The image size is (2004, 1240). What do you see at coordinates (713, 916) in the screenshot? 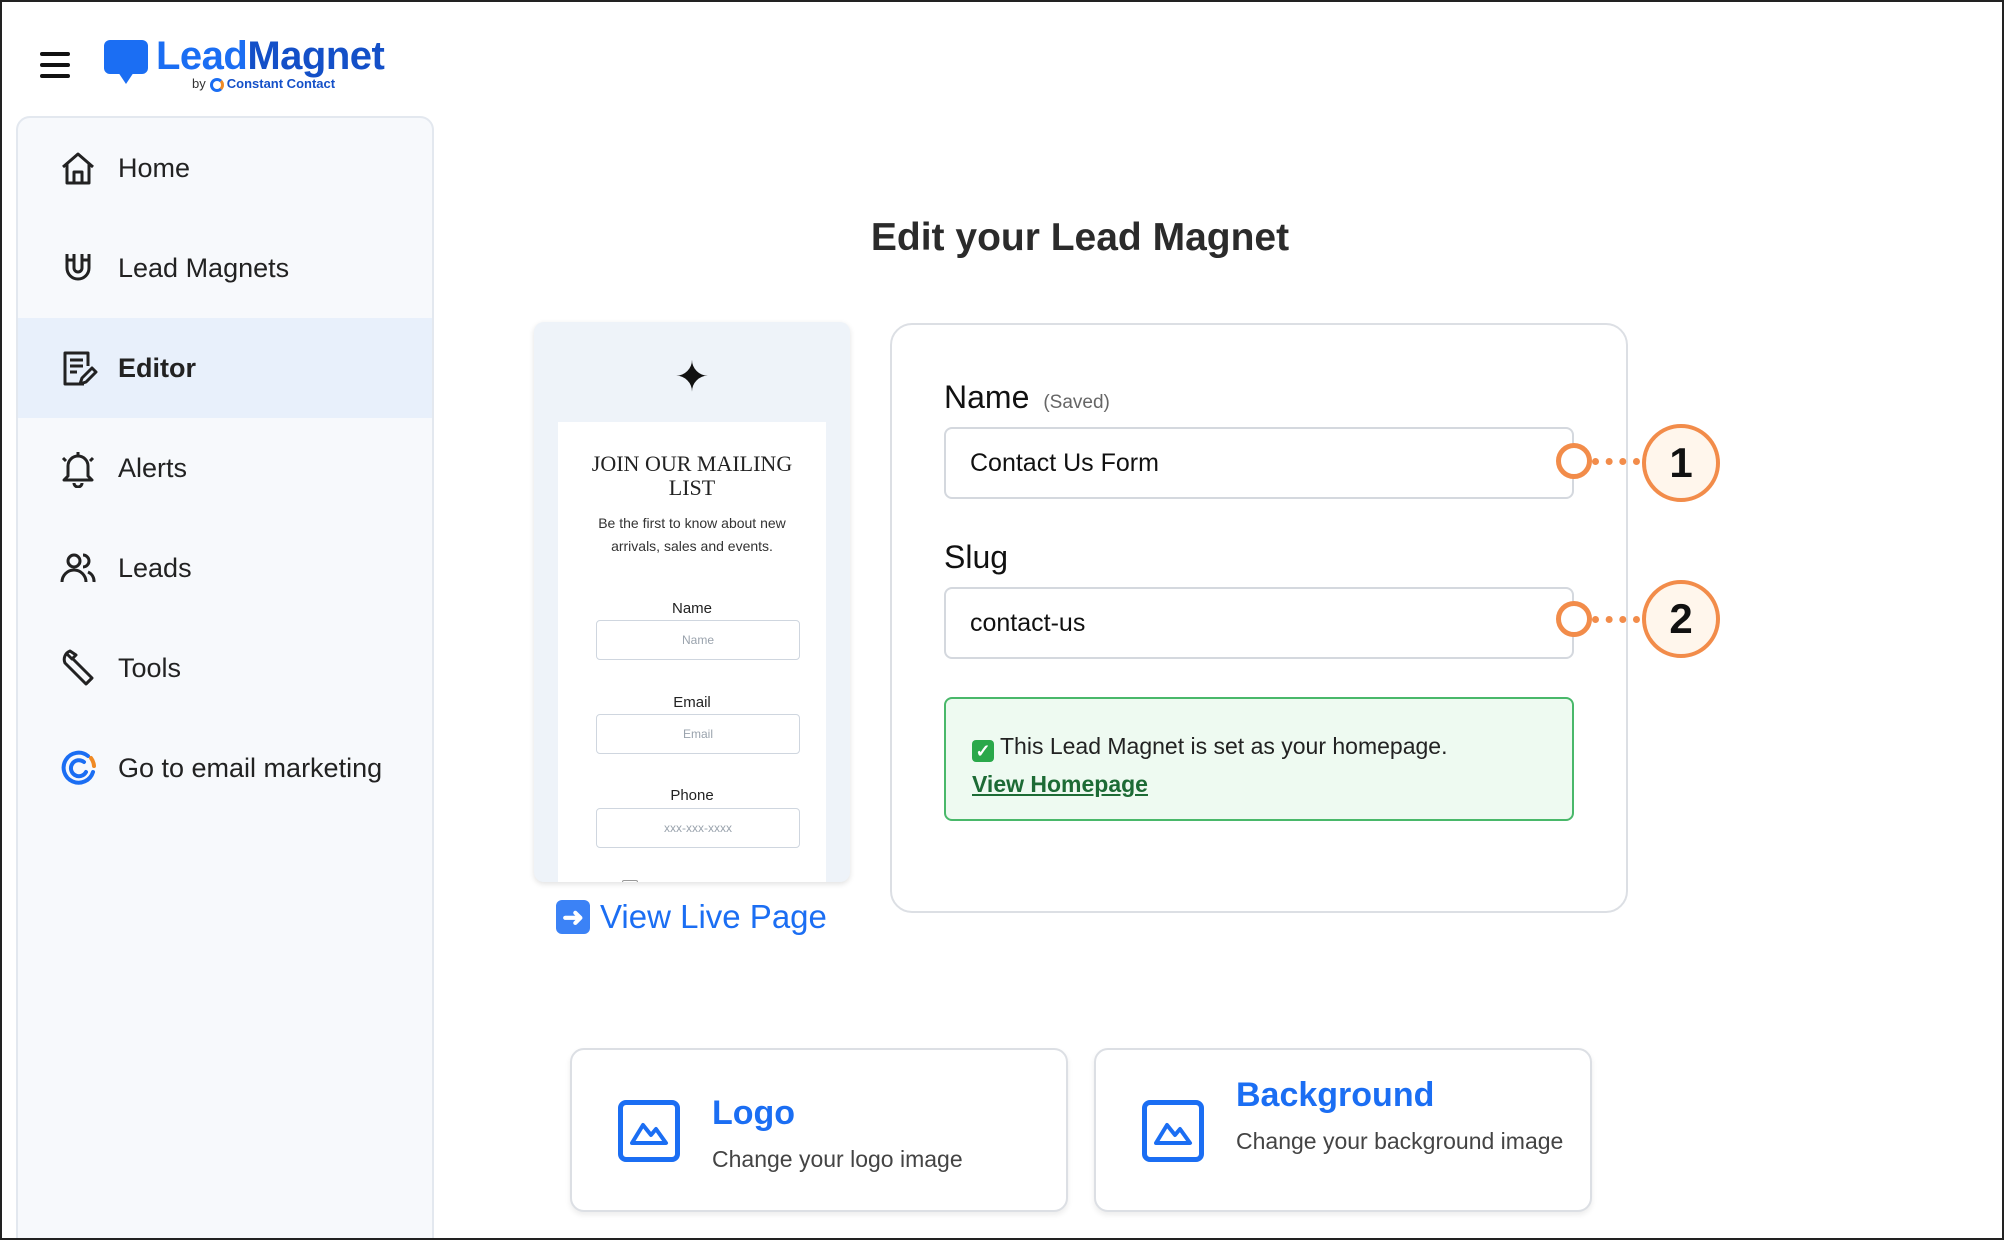
I see `view-live-page-label: View Live Page` at bounding box center [713, 916].